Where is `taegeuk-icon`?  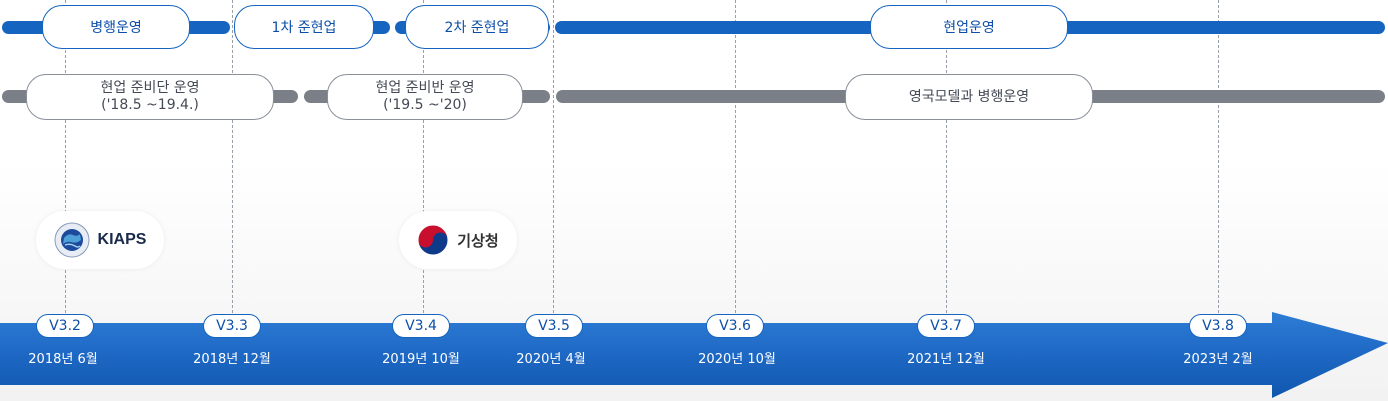 taegeuk-icon is located at coordinates (433, 240).